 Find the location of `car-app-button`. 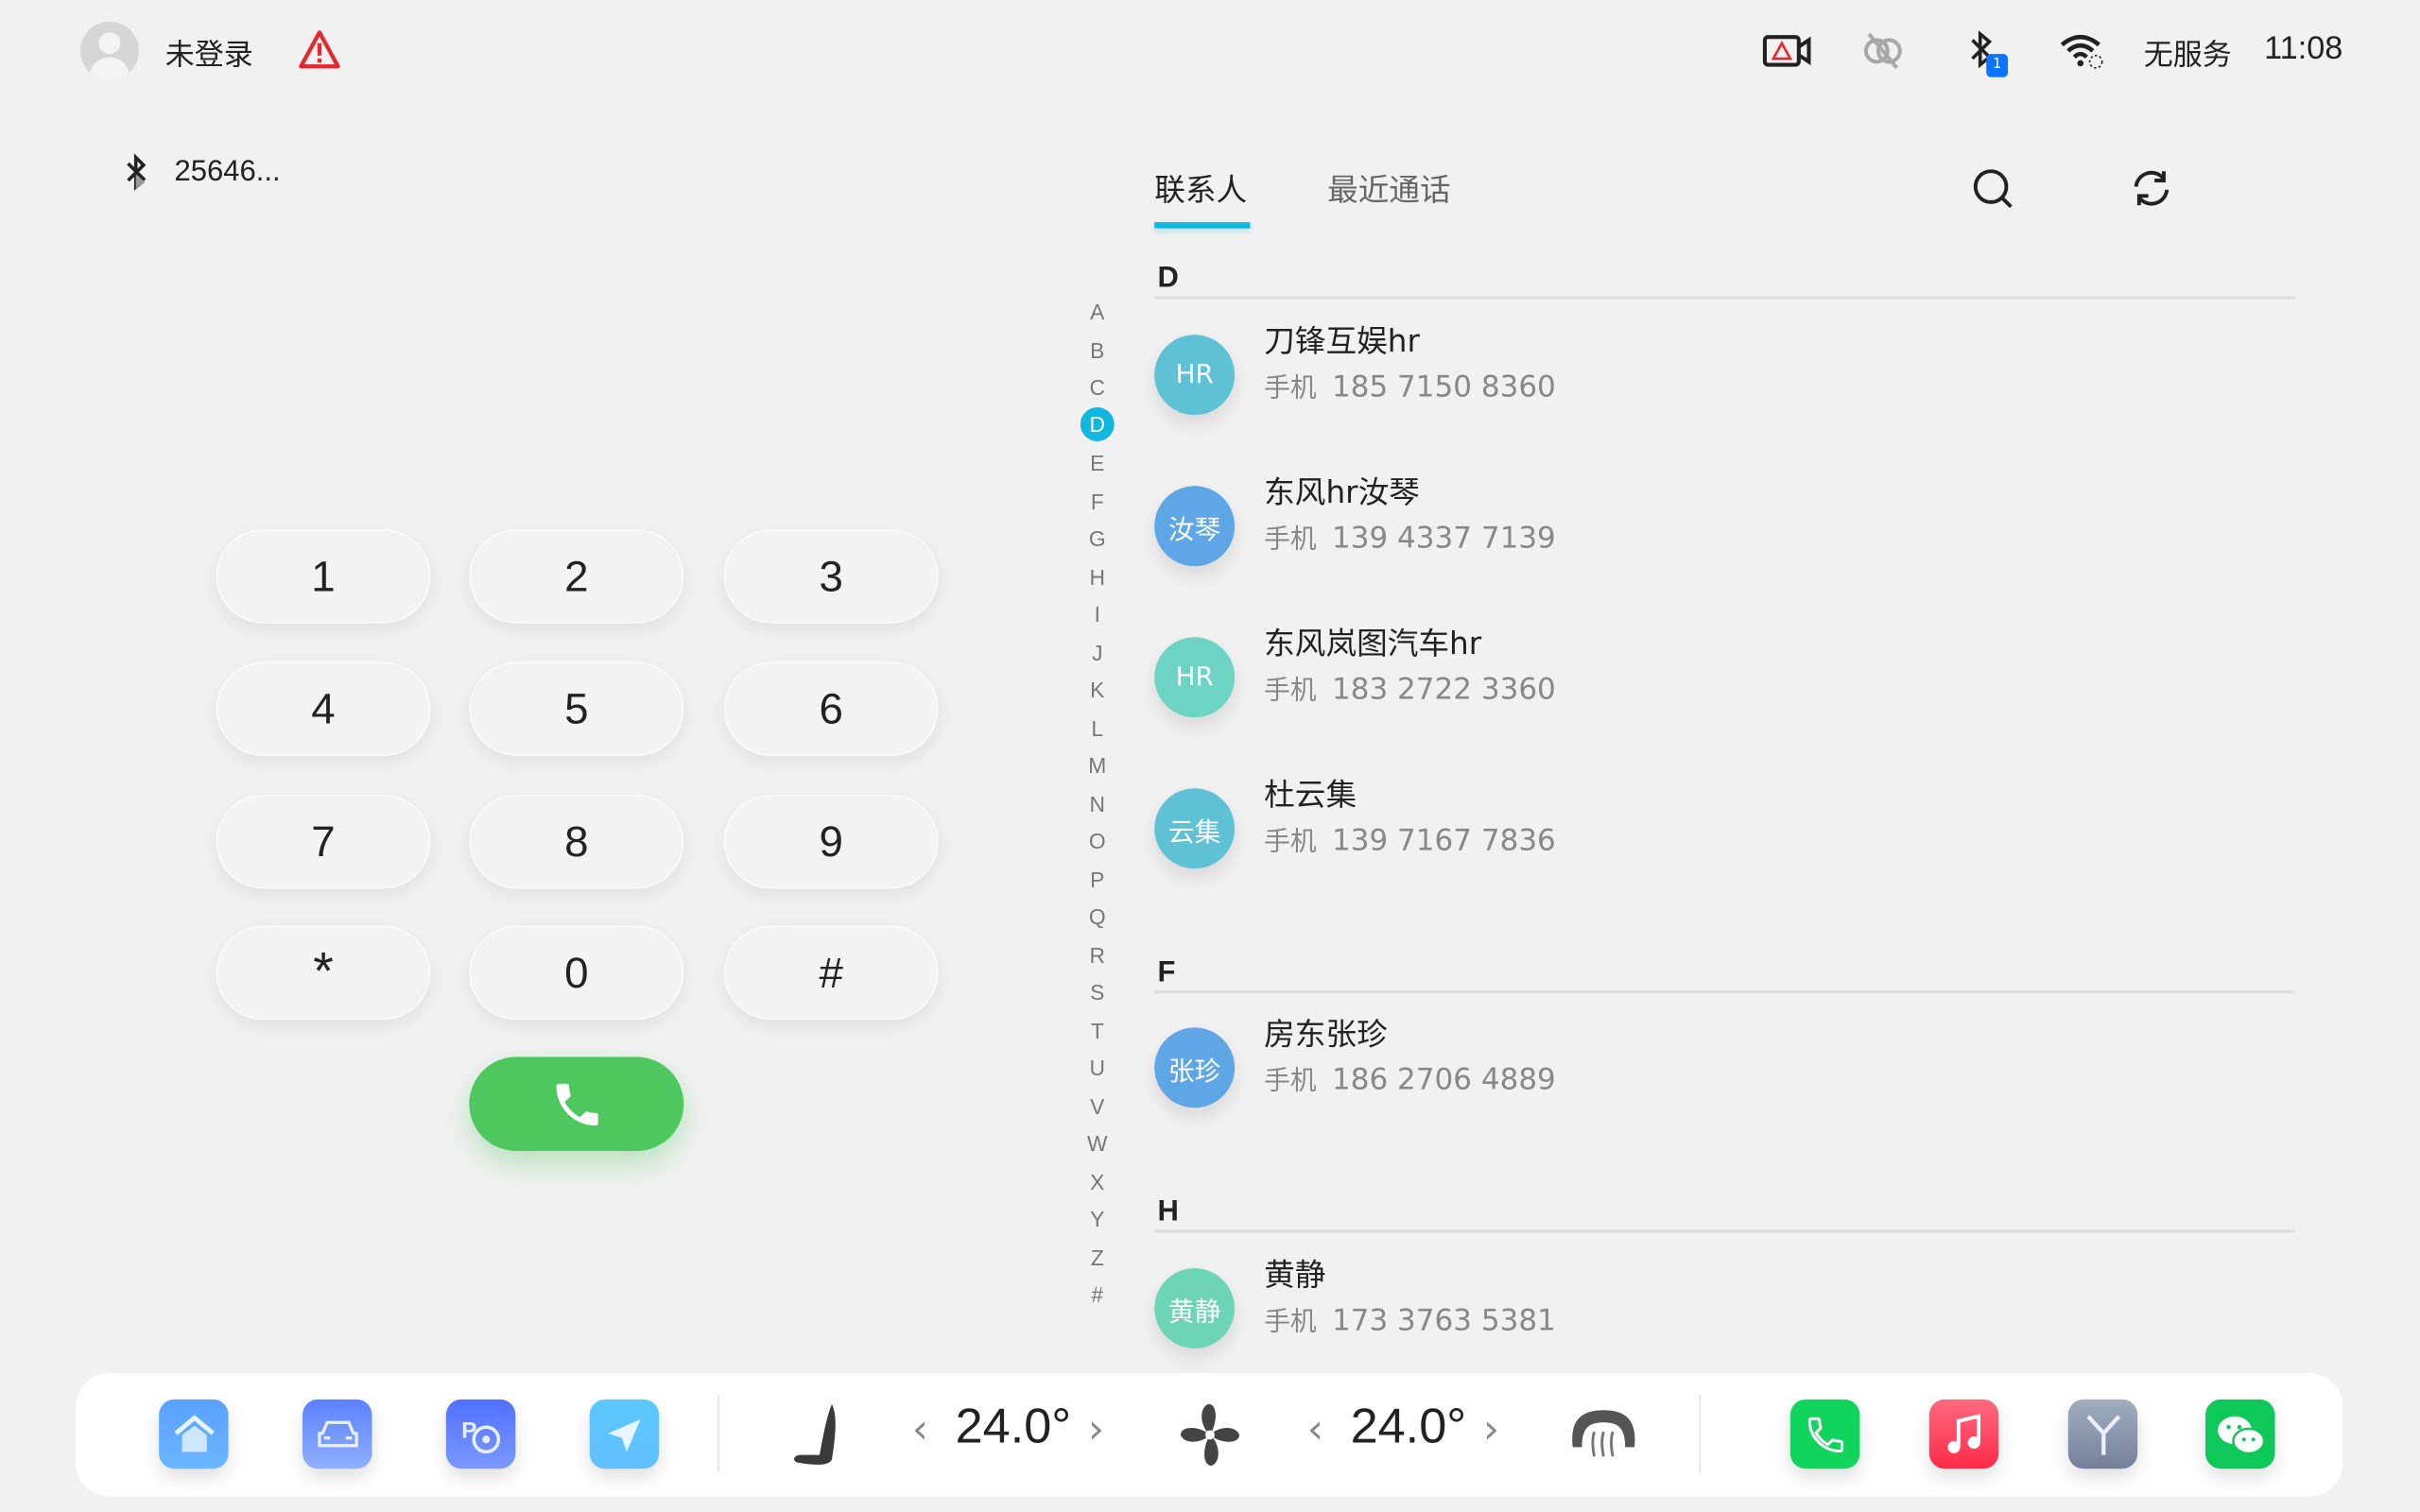

car-app-button is located at coordinates (337, 1434).